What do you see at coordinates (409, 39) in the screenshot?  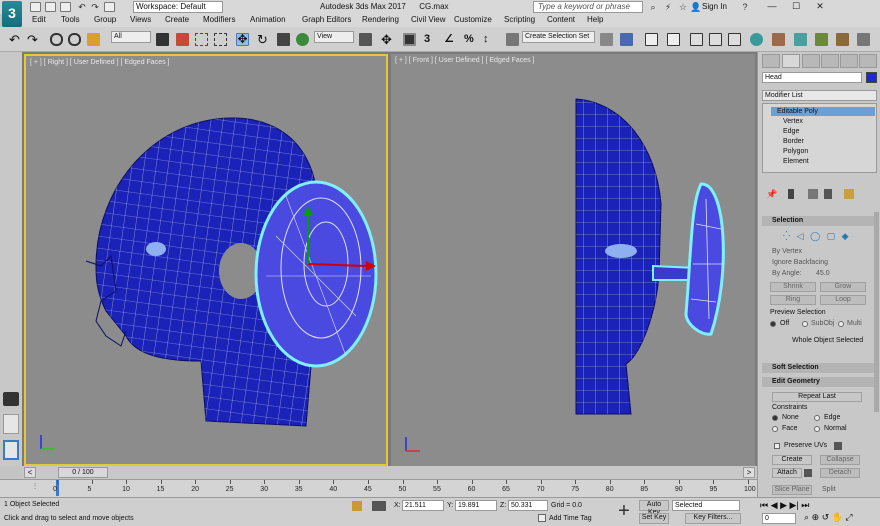 I see `keyboard-shortcut-override-icon` at bounding box center [409, 39].